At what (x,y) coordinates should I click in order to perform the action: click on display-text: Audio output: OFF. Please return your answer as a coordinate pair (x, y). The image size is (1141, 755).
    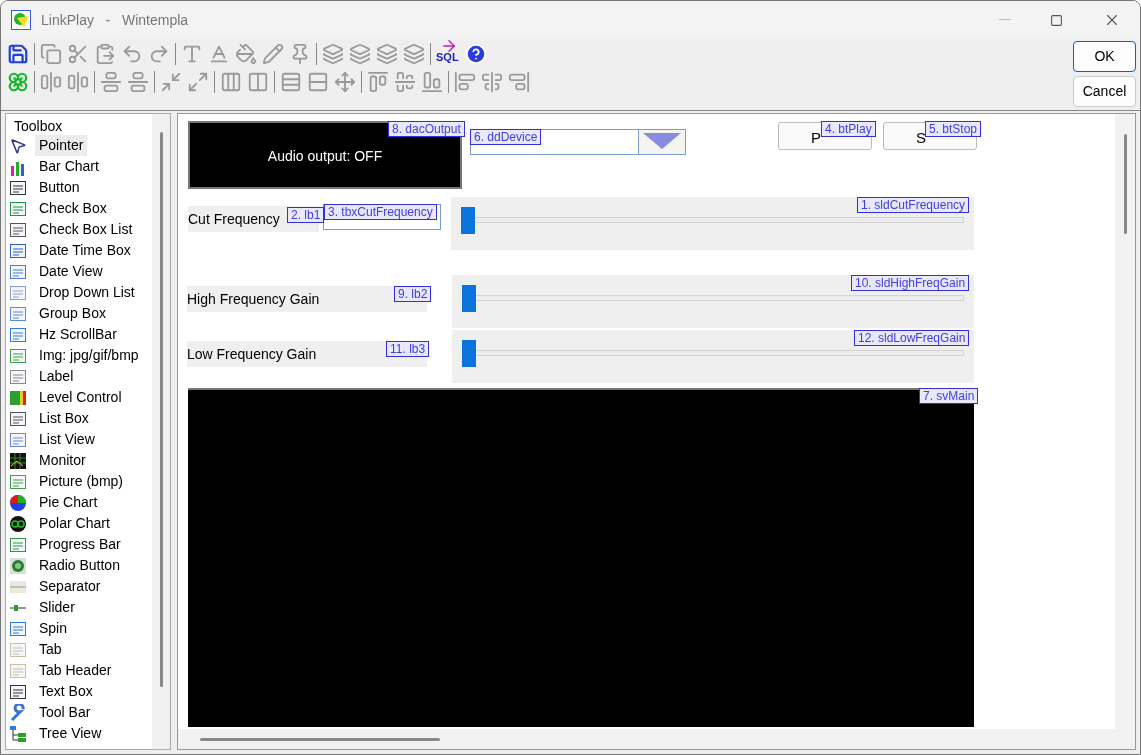
    Looking at the image, I should click on (325, 156).